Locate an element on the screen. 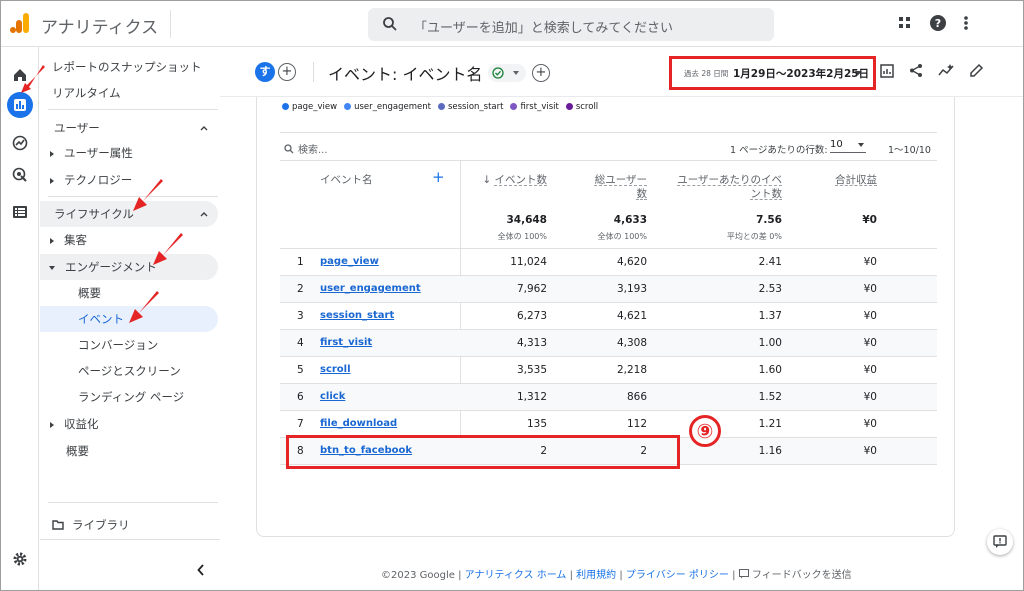 This screenshot has height=591, width=1024. privacy-link: プライバシー ポリシー is located at coordinates (677, 575).